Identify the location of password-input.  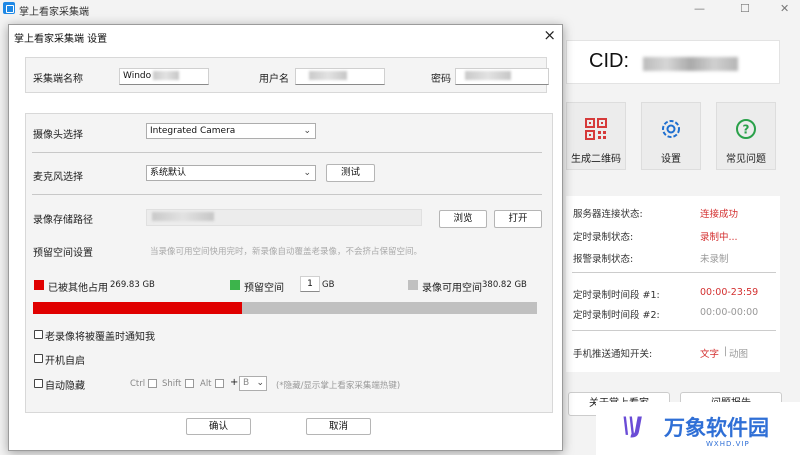
(502, 76).